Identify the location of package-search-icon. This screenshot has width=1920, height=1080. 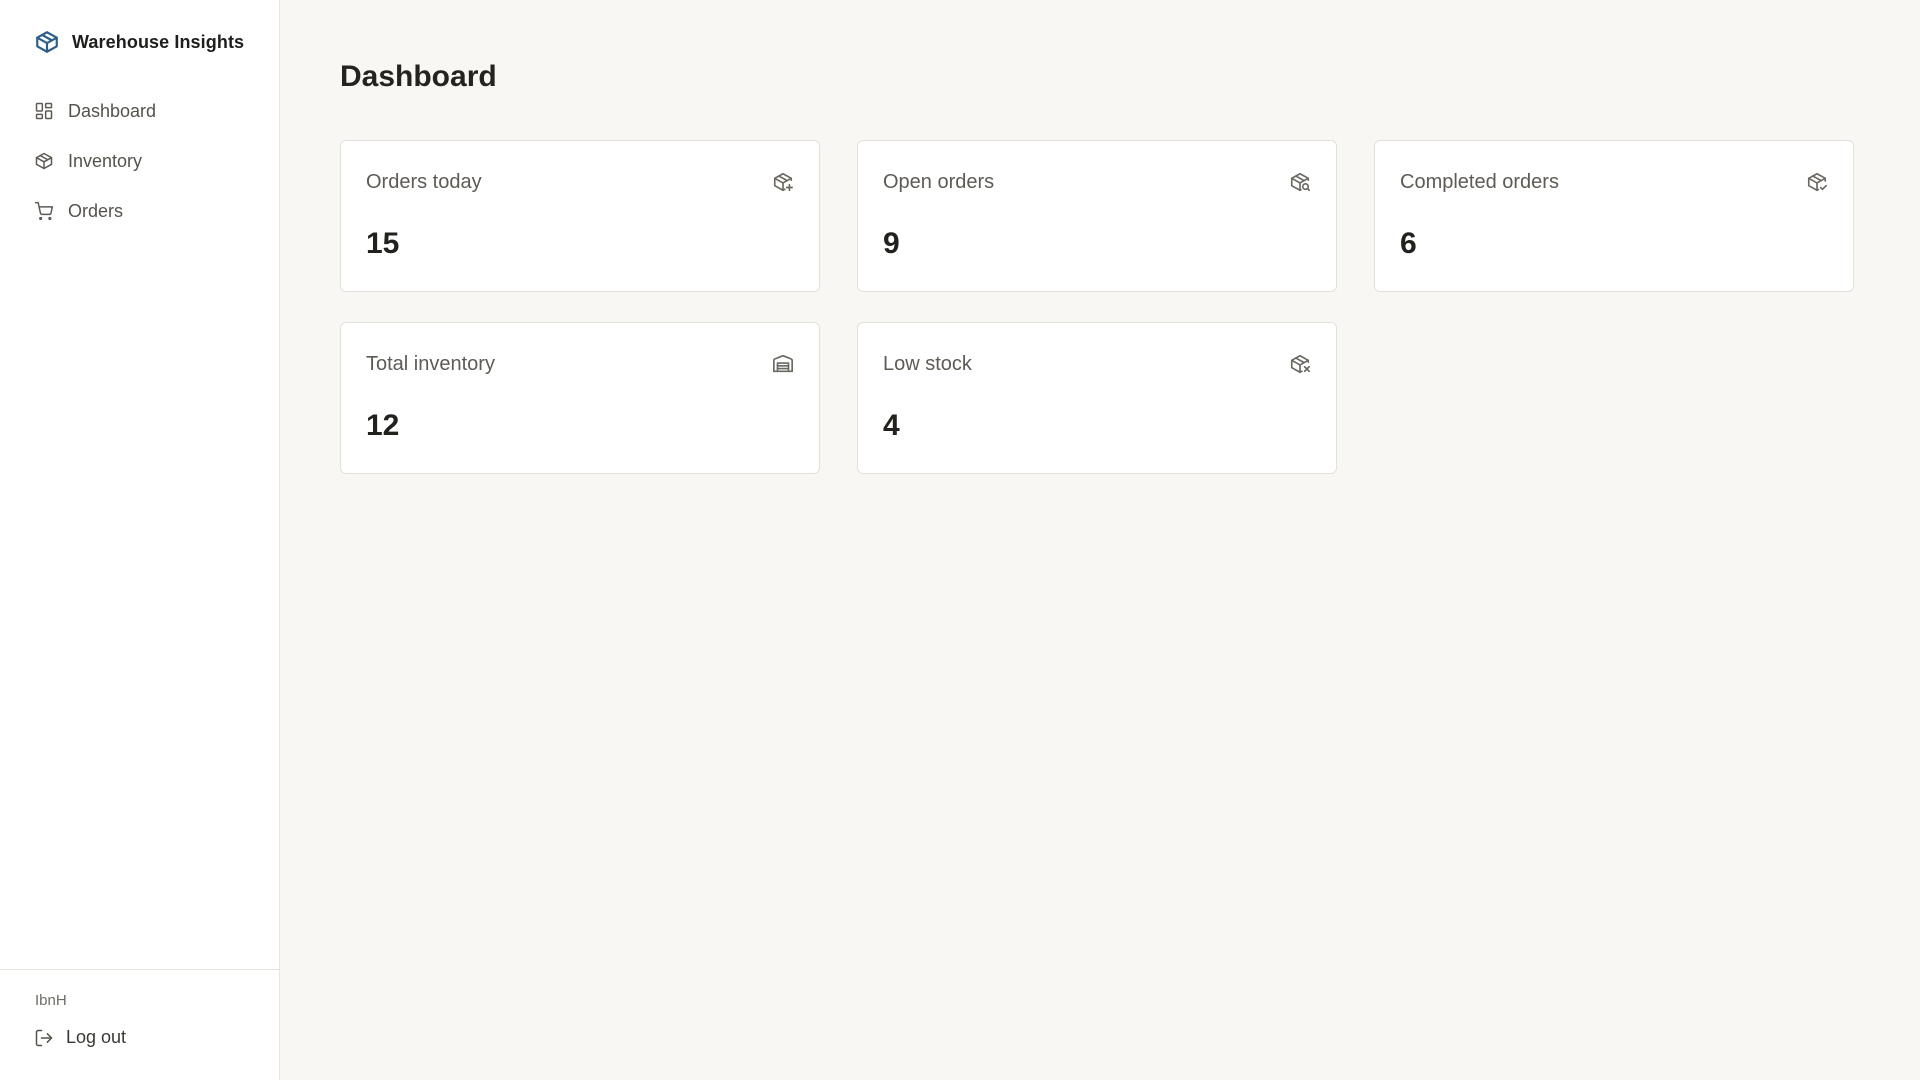
(1300, 182).